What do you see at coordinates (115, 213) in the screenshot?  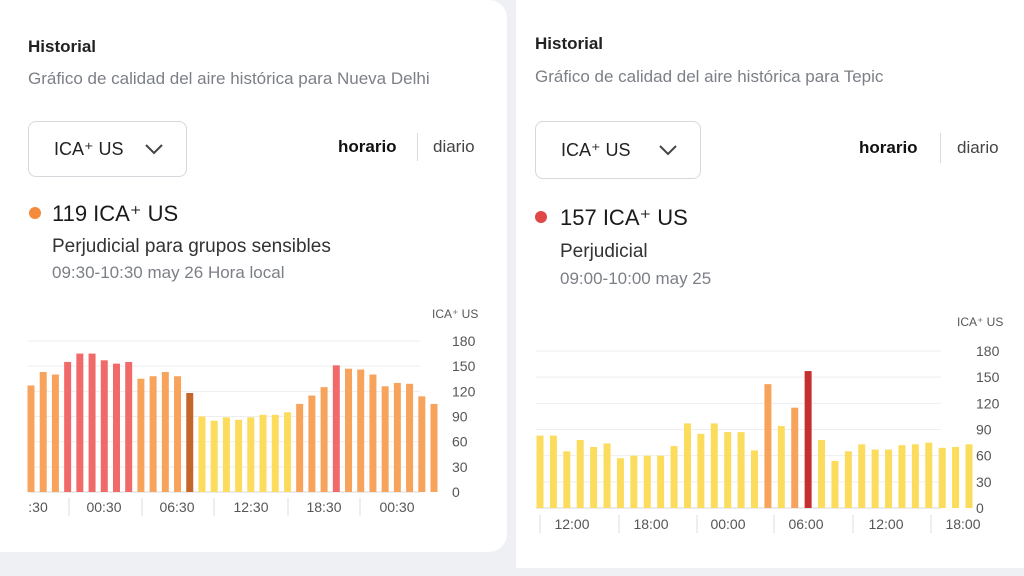 I see `current-aqi: 119 ICA⁺ US` at bounding box center [115, 213].